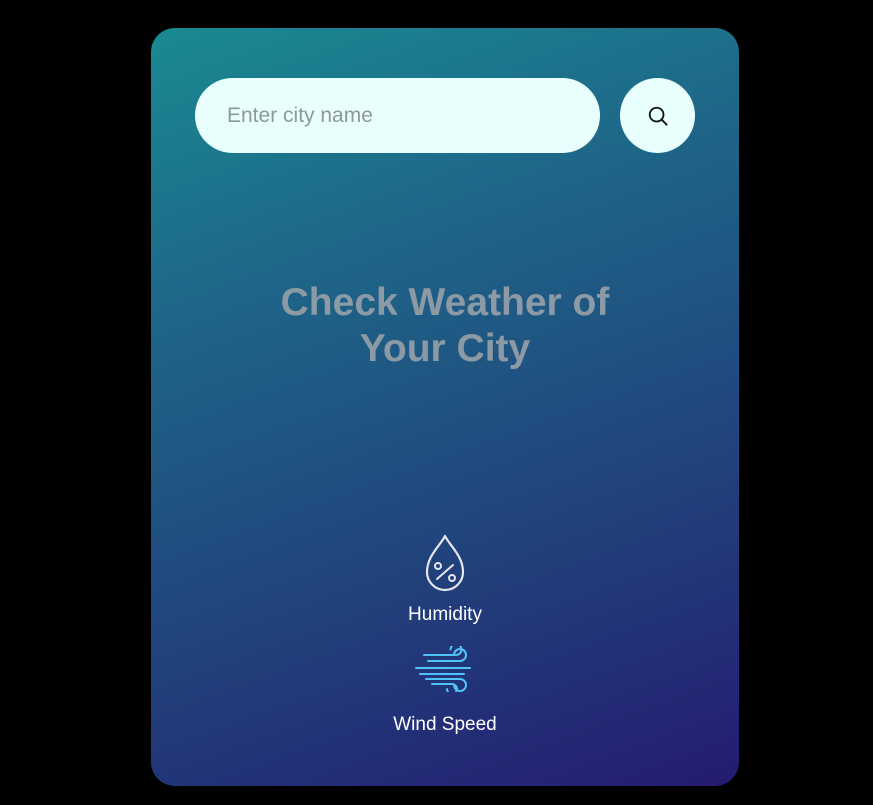  Describe the element at coordinates (445, 348) in the screenshot. I see `empty-state-title-line-2: Your City` at that location.